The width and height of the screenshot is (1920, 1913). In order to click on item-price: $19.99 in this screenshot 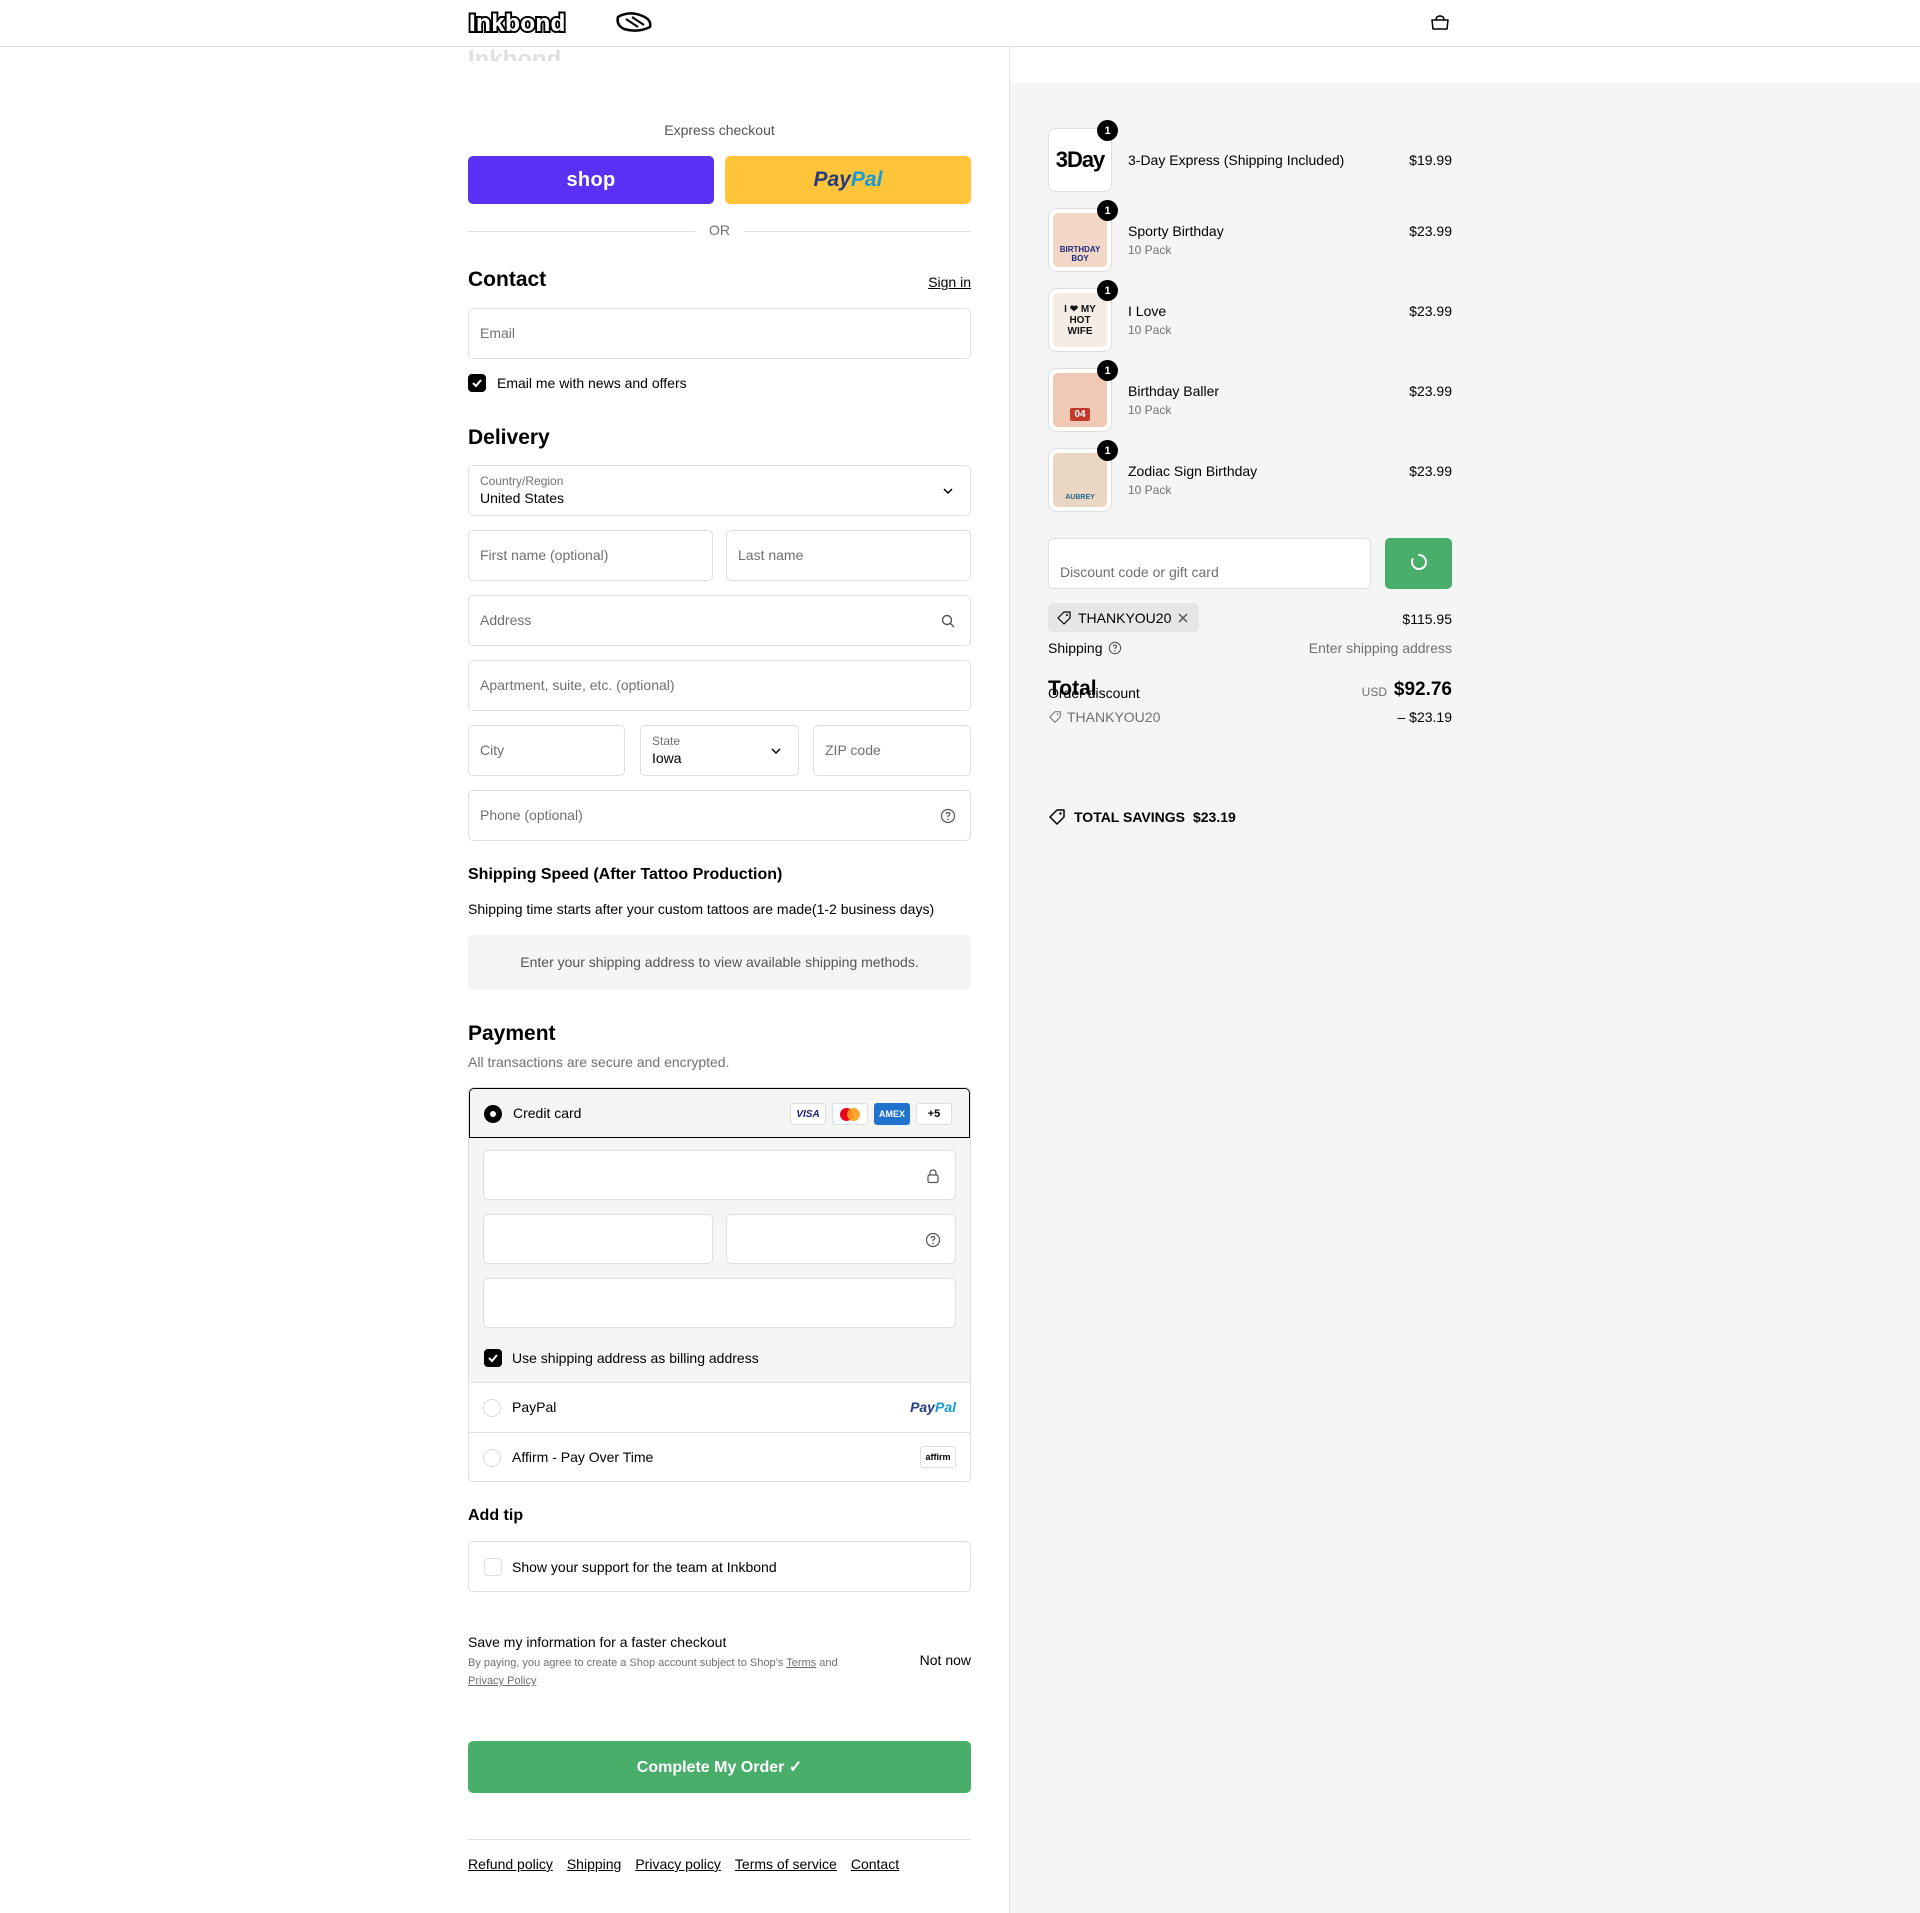, I will do `click(1430, 160)`.